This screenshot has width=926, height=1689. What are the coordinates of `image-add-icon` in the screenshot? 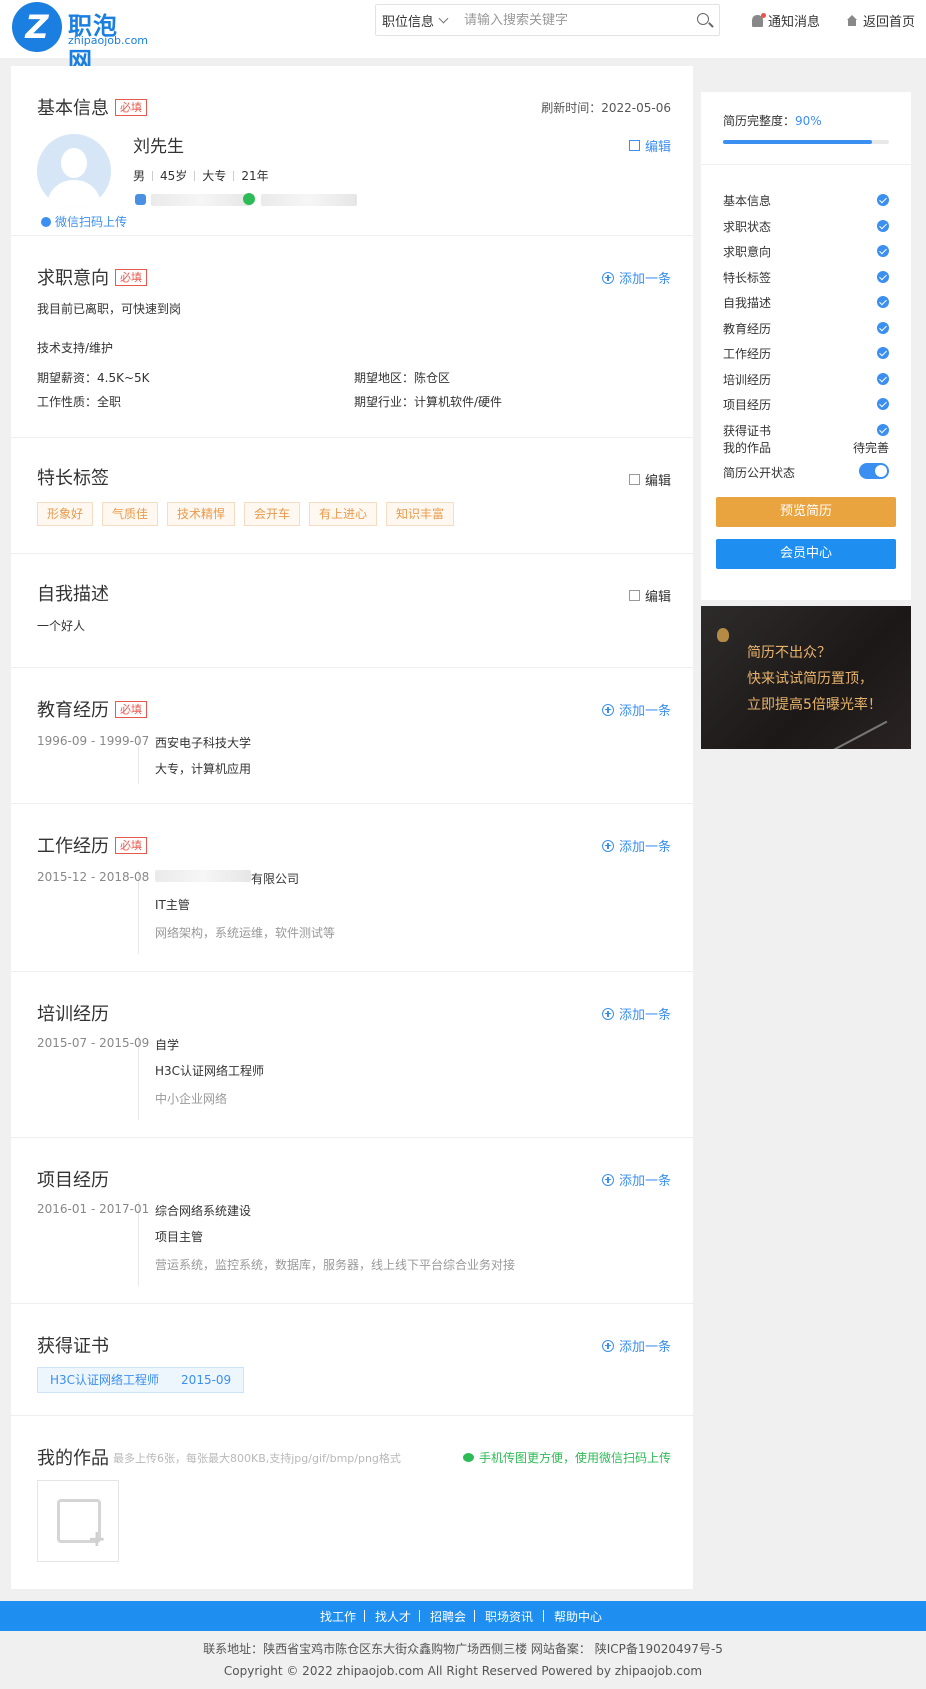 It's located at (81, 1525).